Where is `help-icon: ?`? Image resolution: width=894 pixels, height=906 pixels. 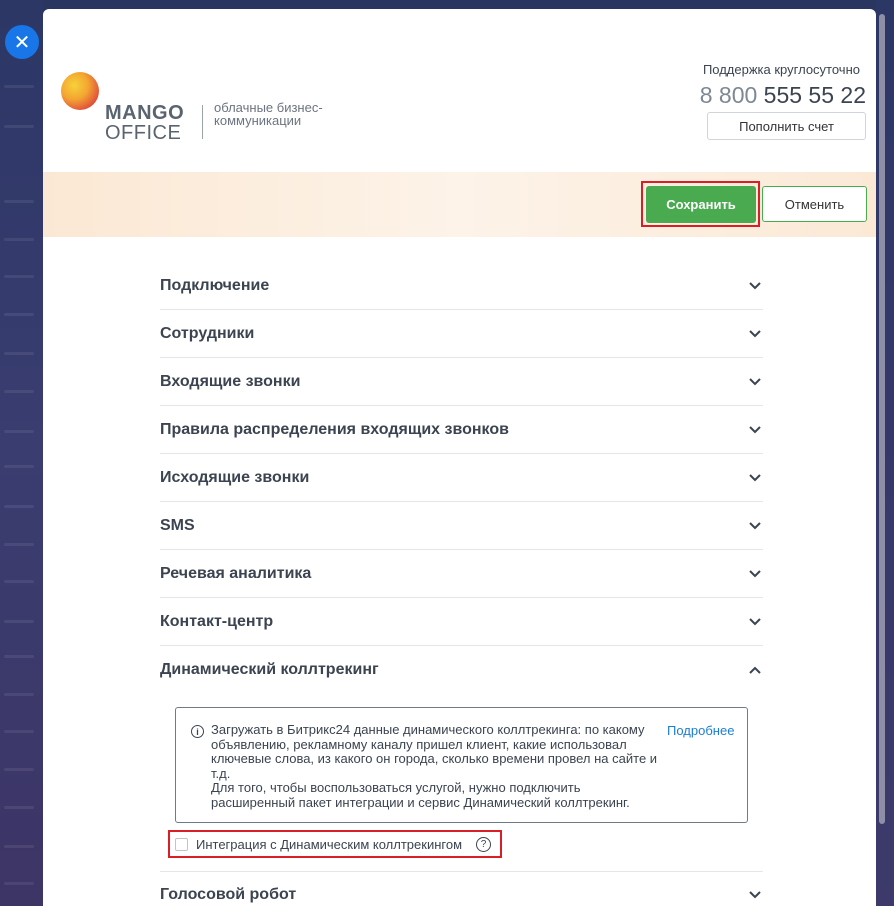 help-icon: ? is located at coordinates (483, 844).